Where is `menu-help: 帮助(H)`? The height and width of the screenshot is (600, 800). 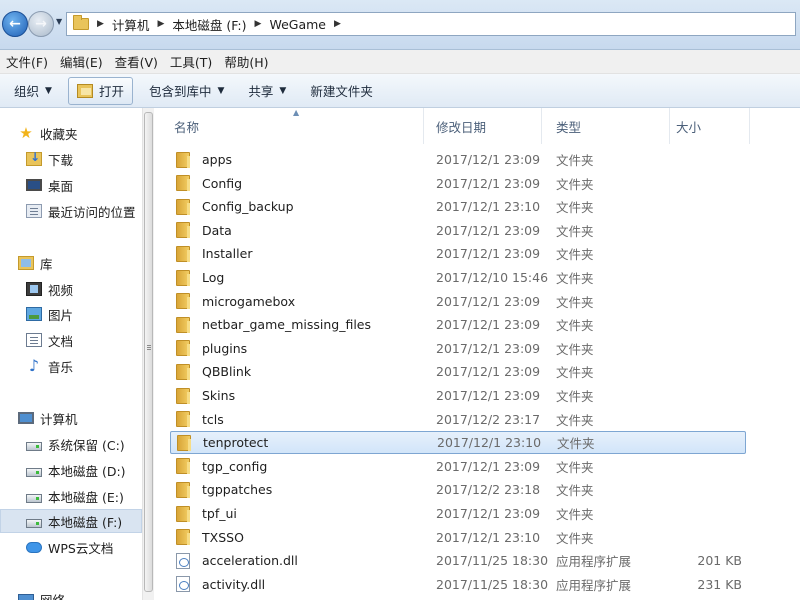 menu-help: 帮助(H) is located at coordinates (246, 61).